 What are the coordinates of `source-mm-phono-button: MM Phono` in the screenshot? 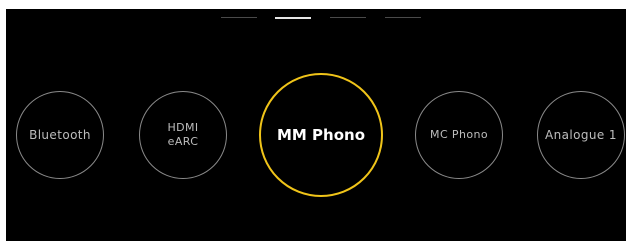 It's located at (321, 135).